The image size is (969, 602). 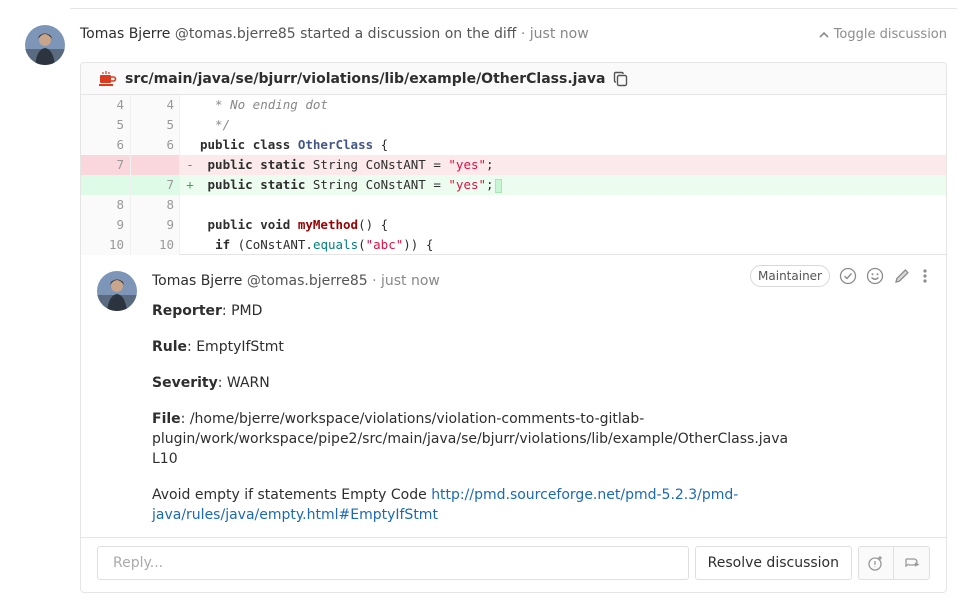 What do you see at coordinates (925, 276) in the screenshot?
I see `more-vertical-icon` at bounding box center [925, 276].